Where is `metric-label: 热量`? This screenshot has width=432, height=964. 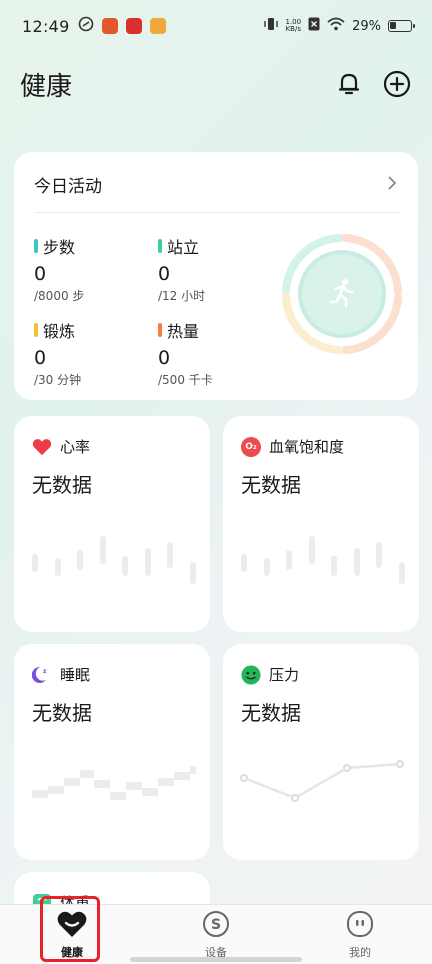
metric-label: 热量 is located at coordinates (183, 331).